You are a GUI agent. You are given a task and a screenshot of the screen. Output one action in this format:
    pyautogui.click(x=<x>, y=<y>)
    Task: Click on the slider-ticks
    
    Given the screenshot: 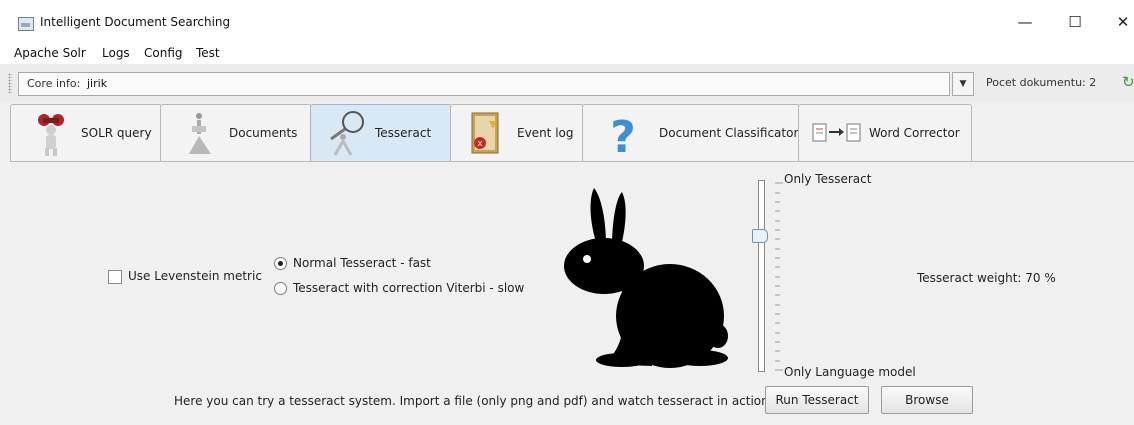 What is the action you would take?
    pyautogui.click(x=779, y=276)
    